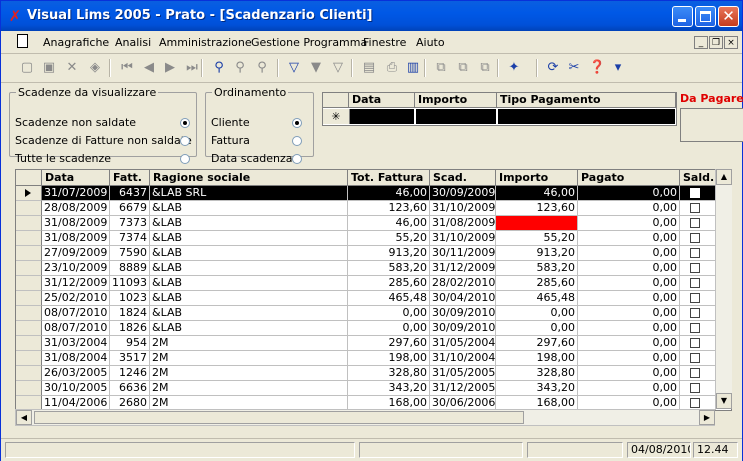  I want to click on cell-data: 08/07/2010, so click(76, 313).